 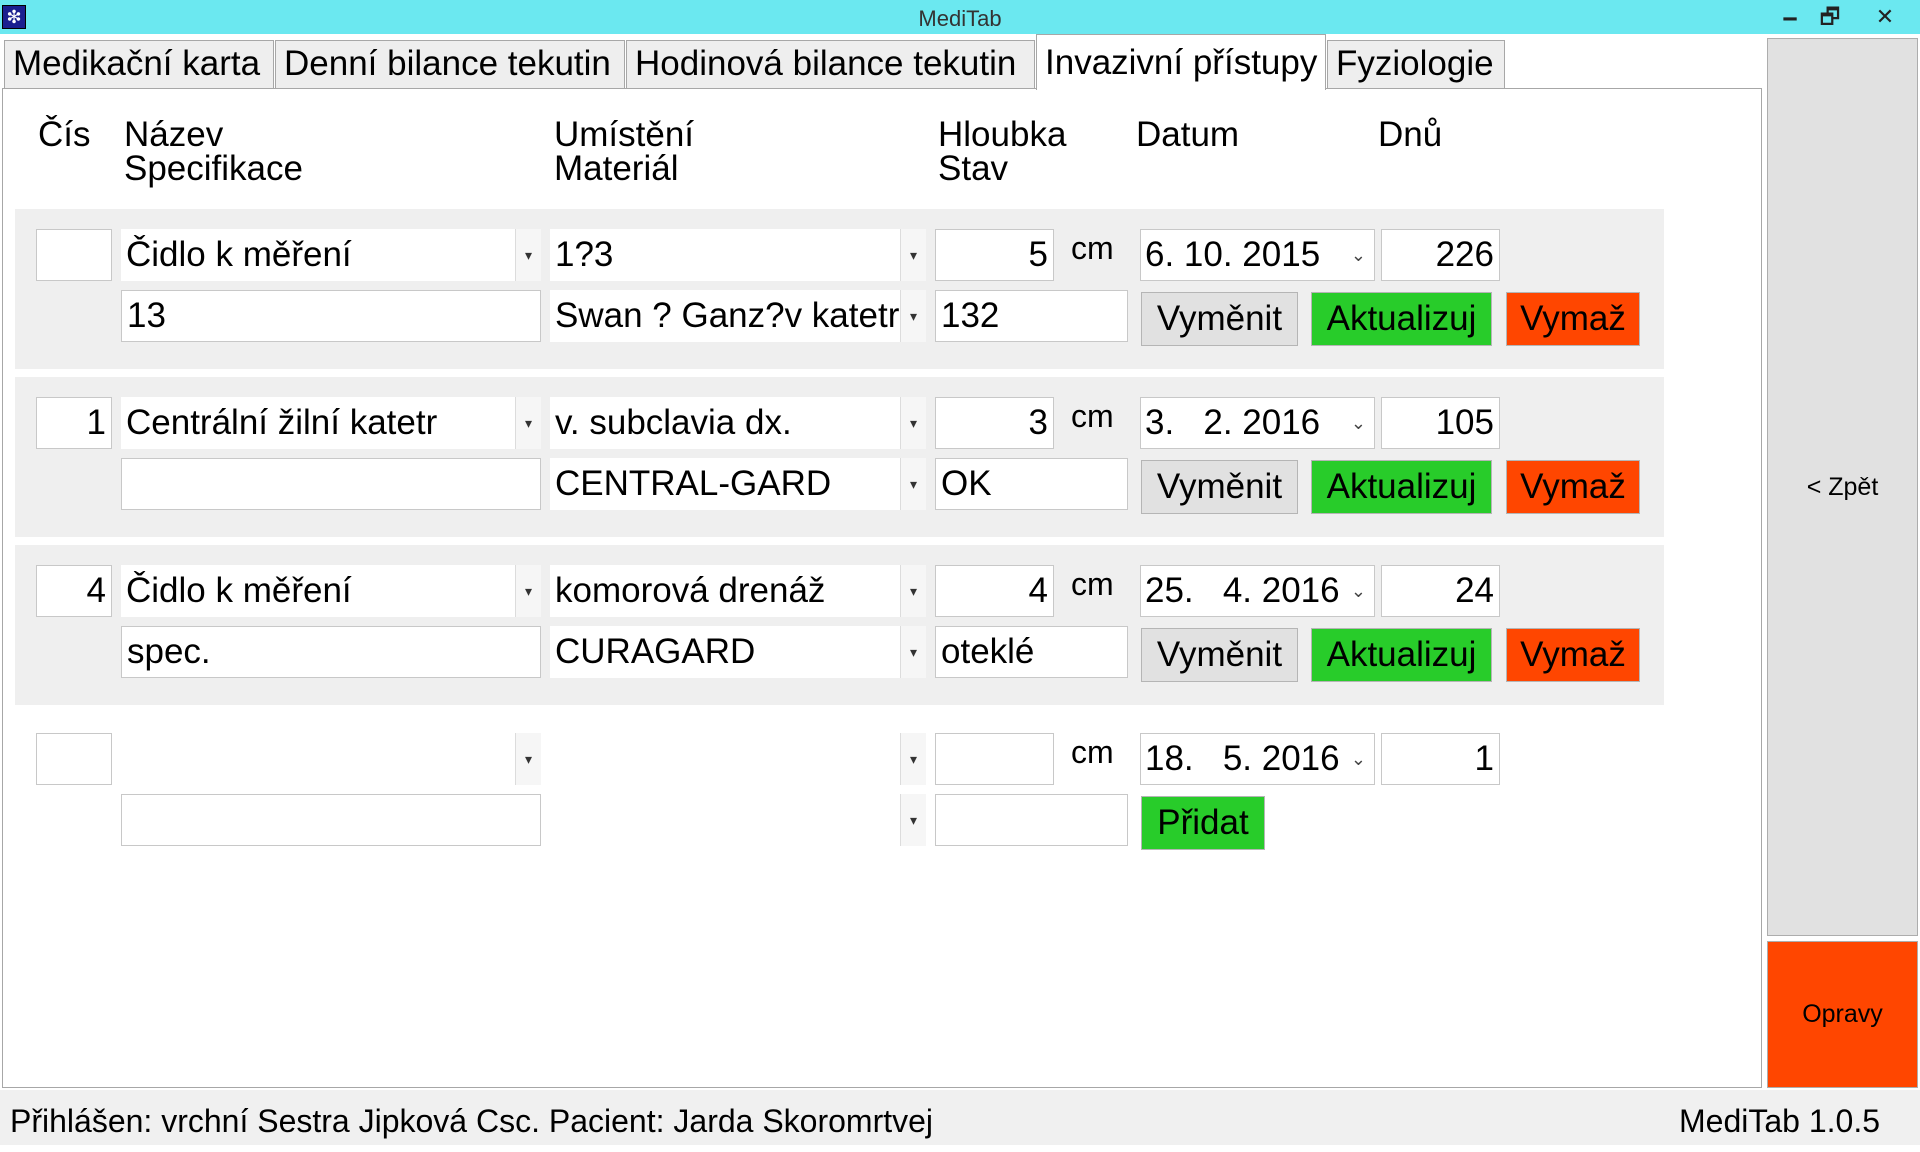 I want to click on app-version: MediTab 1.0.5, so click(x=1779, y=1121).